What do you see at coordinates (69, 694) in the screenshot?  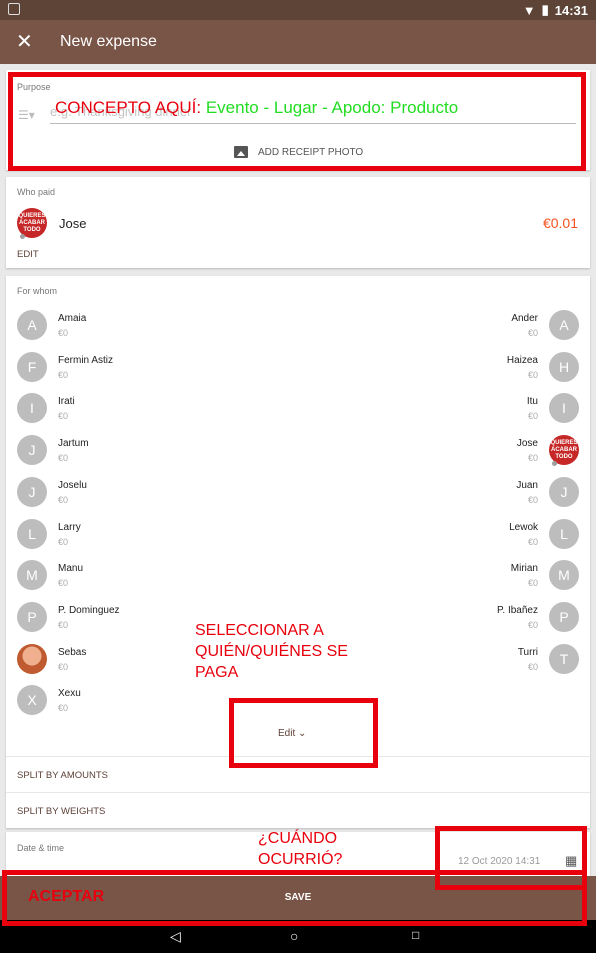 I see `participant-name: Xexu` at bounding box center [69, 694].